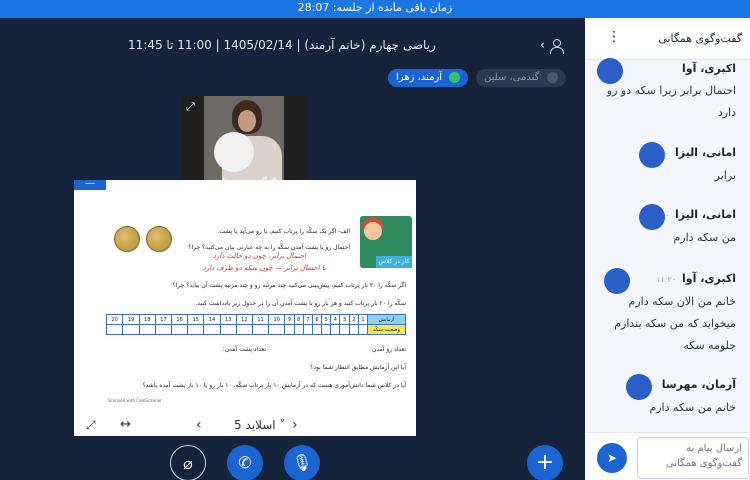 The height and width of the screenshot is (480, 750). I want to click on coin-back, so click(127, 239).